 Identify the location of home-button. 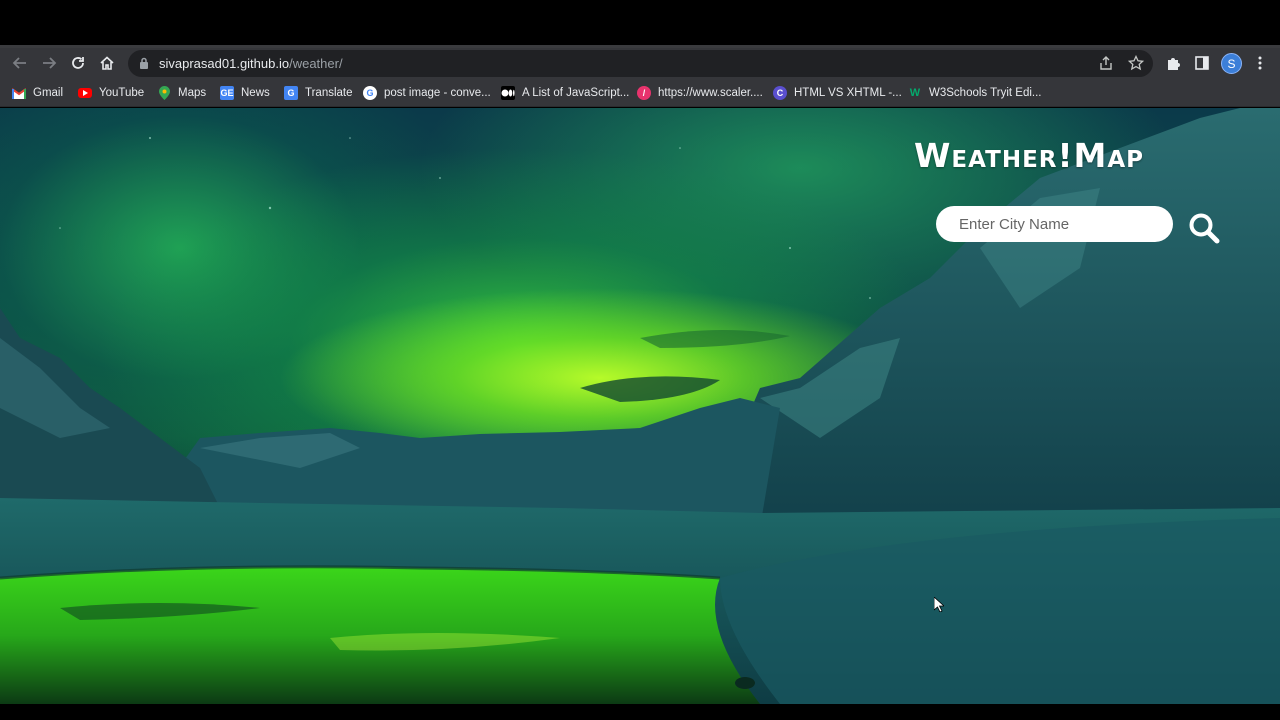
(107, 63).